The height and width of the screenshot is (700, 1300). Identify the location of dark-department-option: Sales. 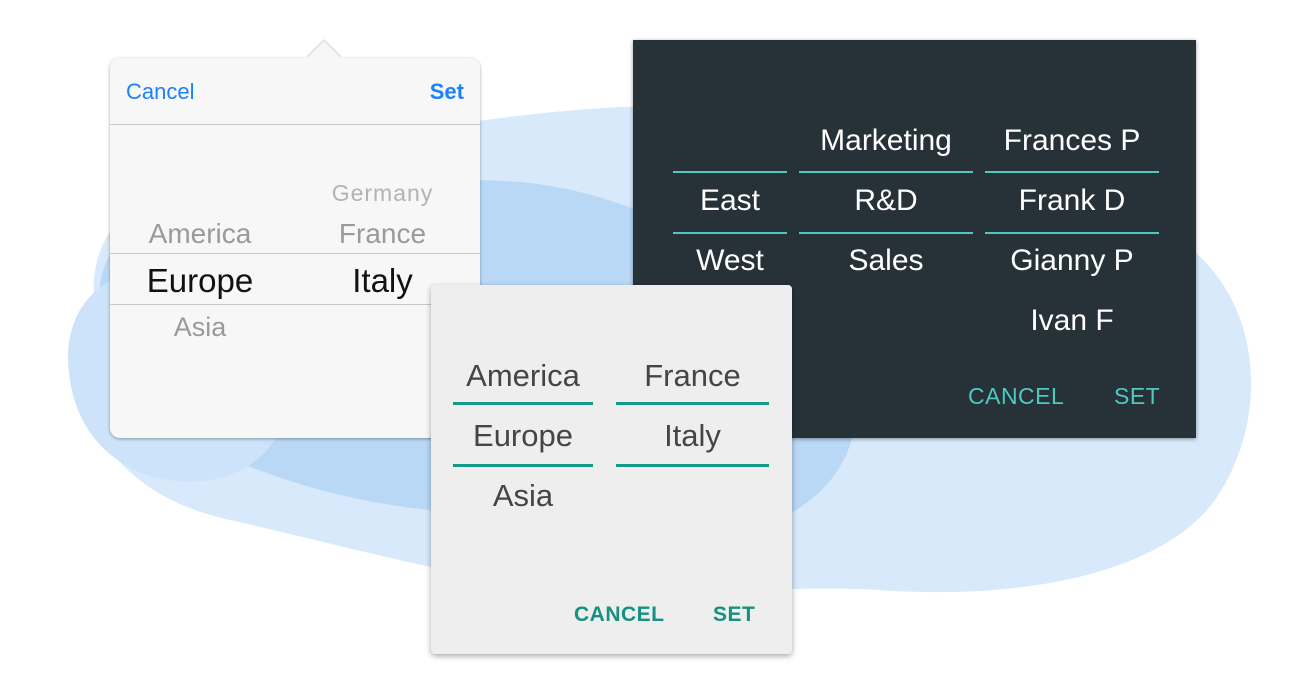
(886, 261).